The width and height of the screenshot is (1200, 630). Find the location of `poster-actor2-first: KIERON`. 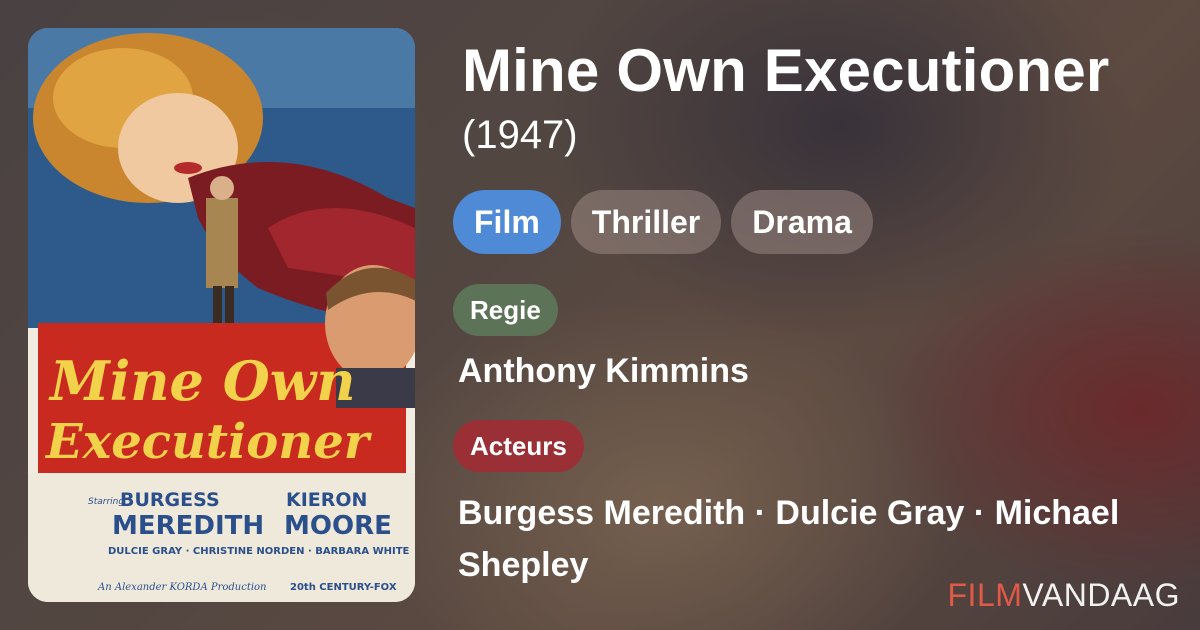

poster-actor2-first: KIERON is located at coordinates (326, 500).